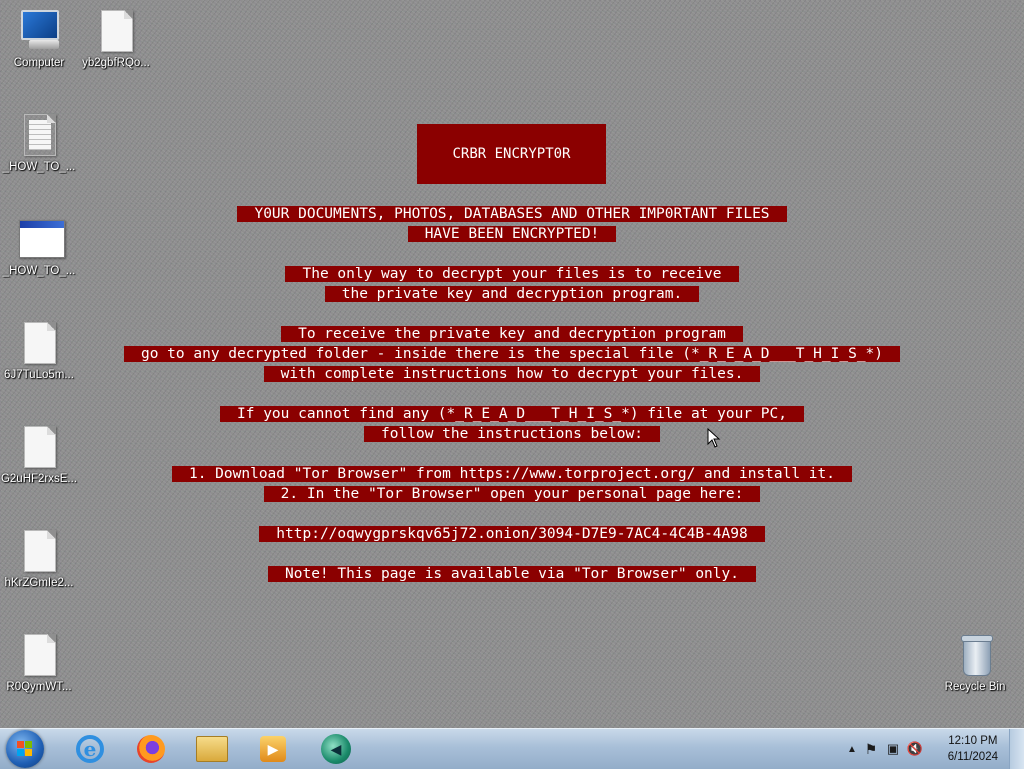 The width and height of the screenshot is (1024, 769). I want to click on notification-area: ▲ ⚑ ▣ 🔇, so click(885, 749).